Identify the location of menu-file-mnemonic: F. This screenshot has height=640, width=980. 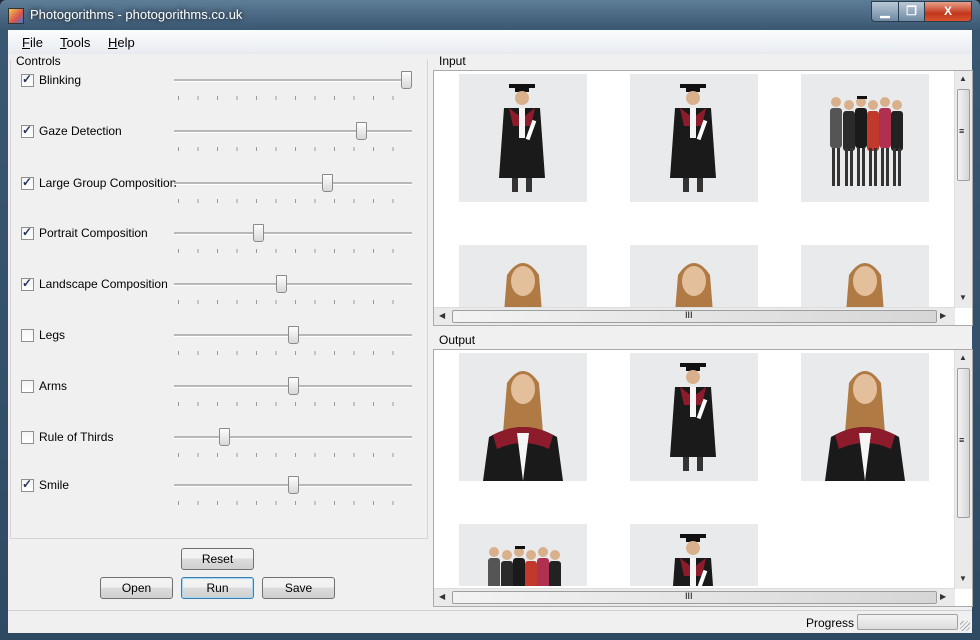
(26, 42).